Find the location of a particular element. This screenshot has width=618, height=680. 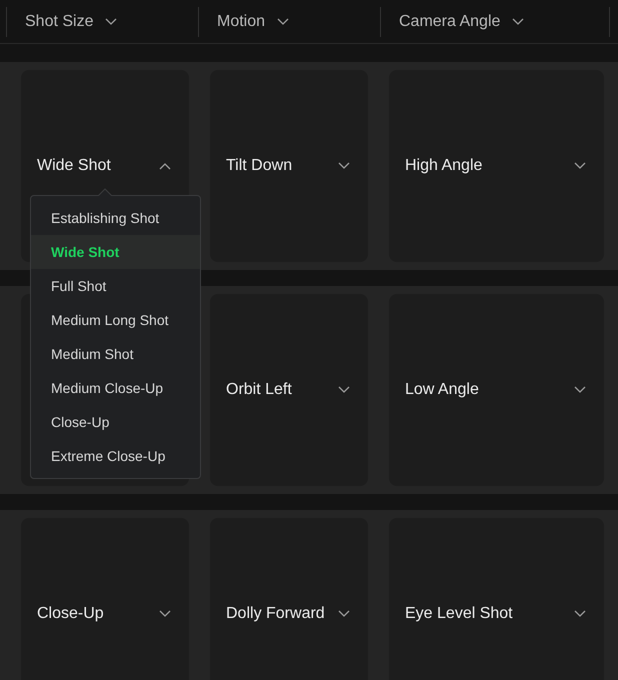

menu-item: Establishing Shot is located at coordinates (115, 218).